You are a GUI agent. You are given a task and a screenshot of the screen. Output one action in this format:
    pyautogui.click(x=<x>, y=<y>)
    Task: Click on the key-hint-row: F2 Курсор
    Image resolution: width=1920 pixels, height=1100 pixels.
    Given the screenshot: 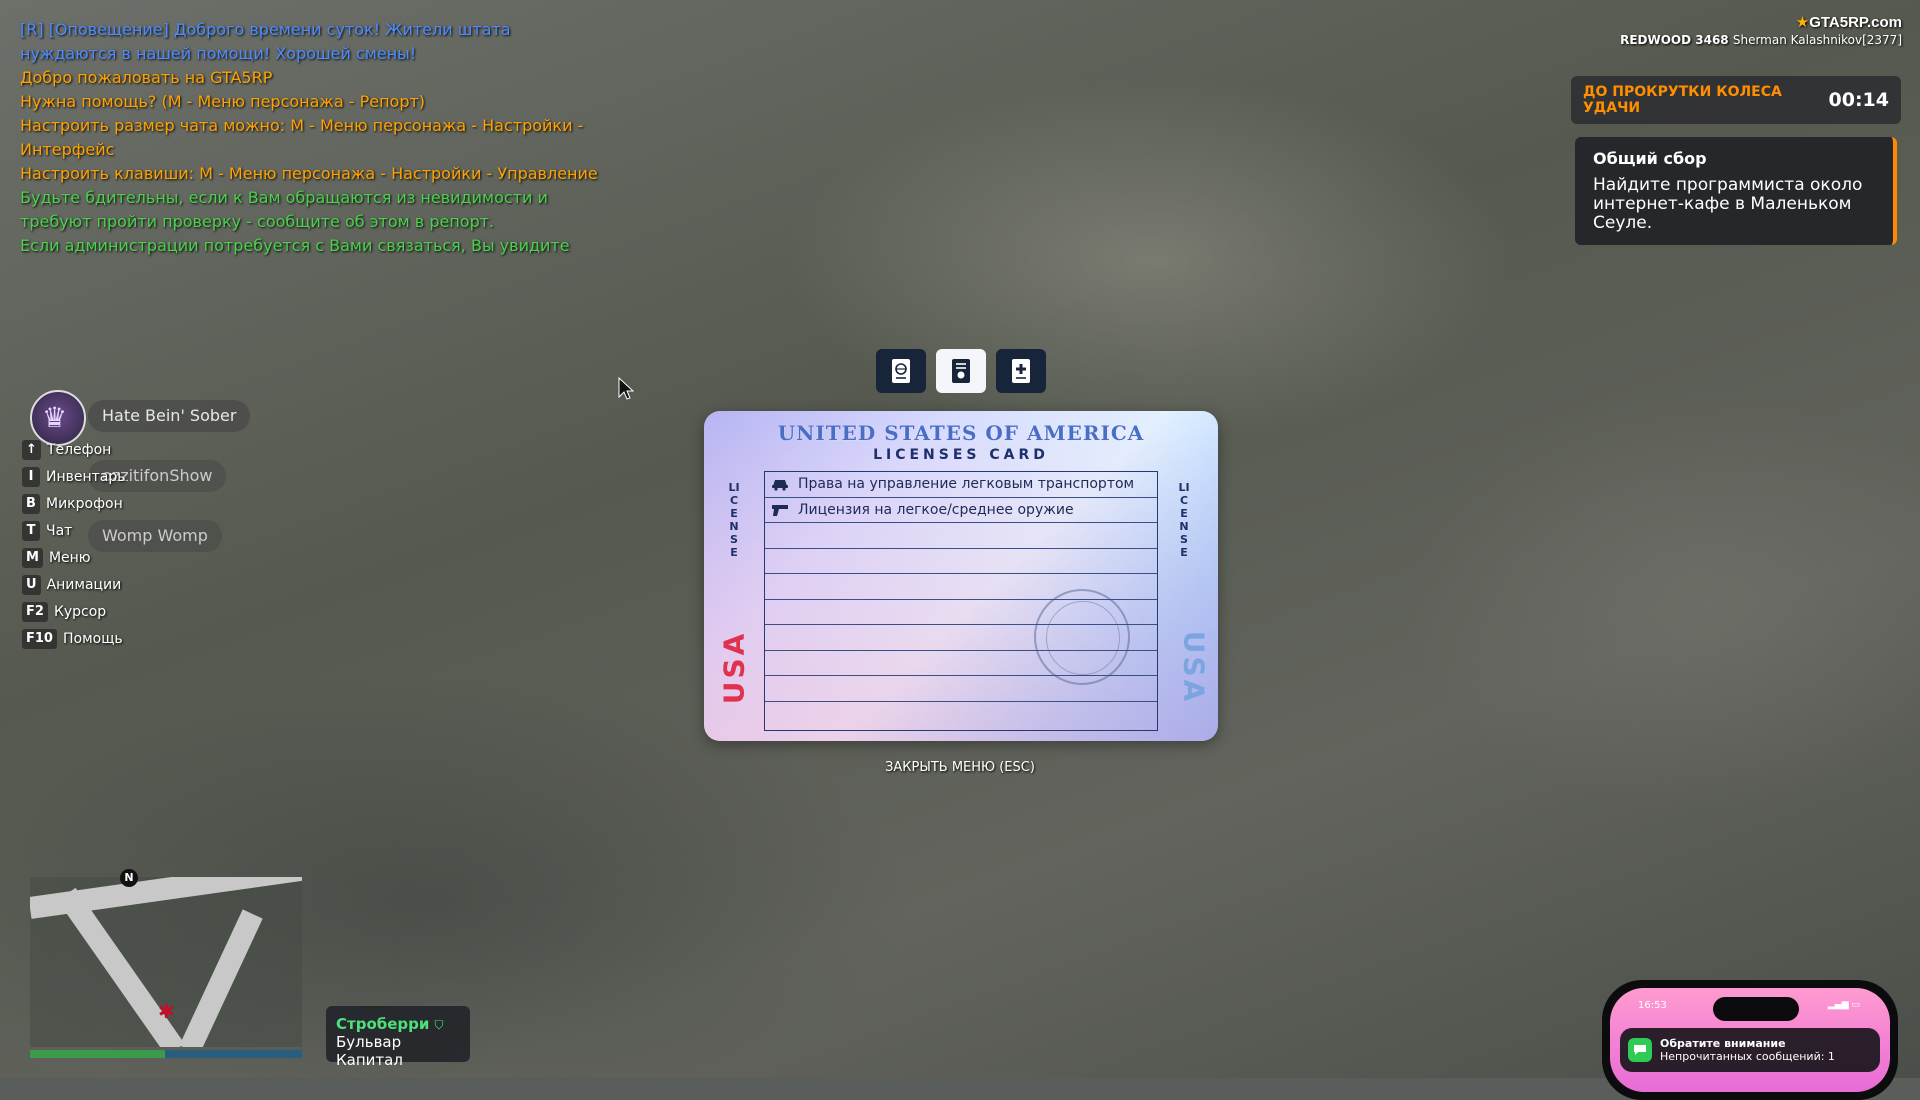 What is the action you would take?
    pyautogui.click(x=74, y=611)
    